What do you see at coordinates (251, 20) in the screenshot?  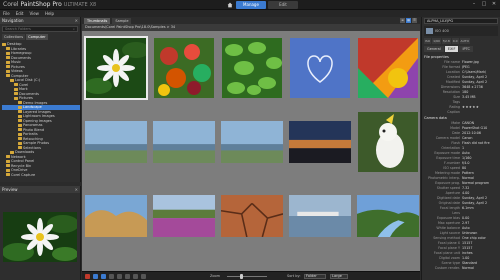 I see `thumbnail-tabs: Thumbnails Sample ≡ ▦ ☰` at bounding box center [251, 20].